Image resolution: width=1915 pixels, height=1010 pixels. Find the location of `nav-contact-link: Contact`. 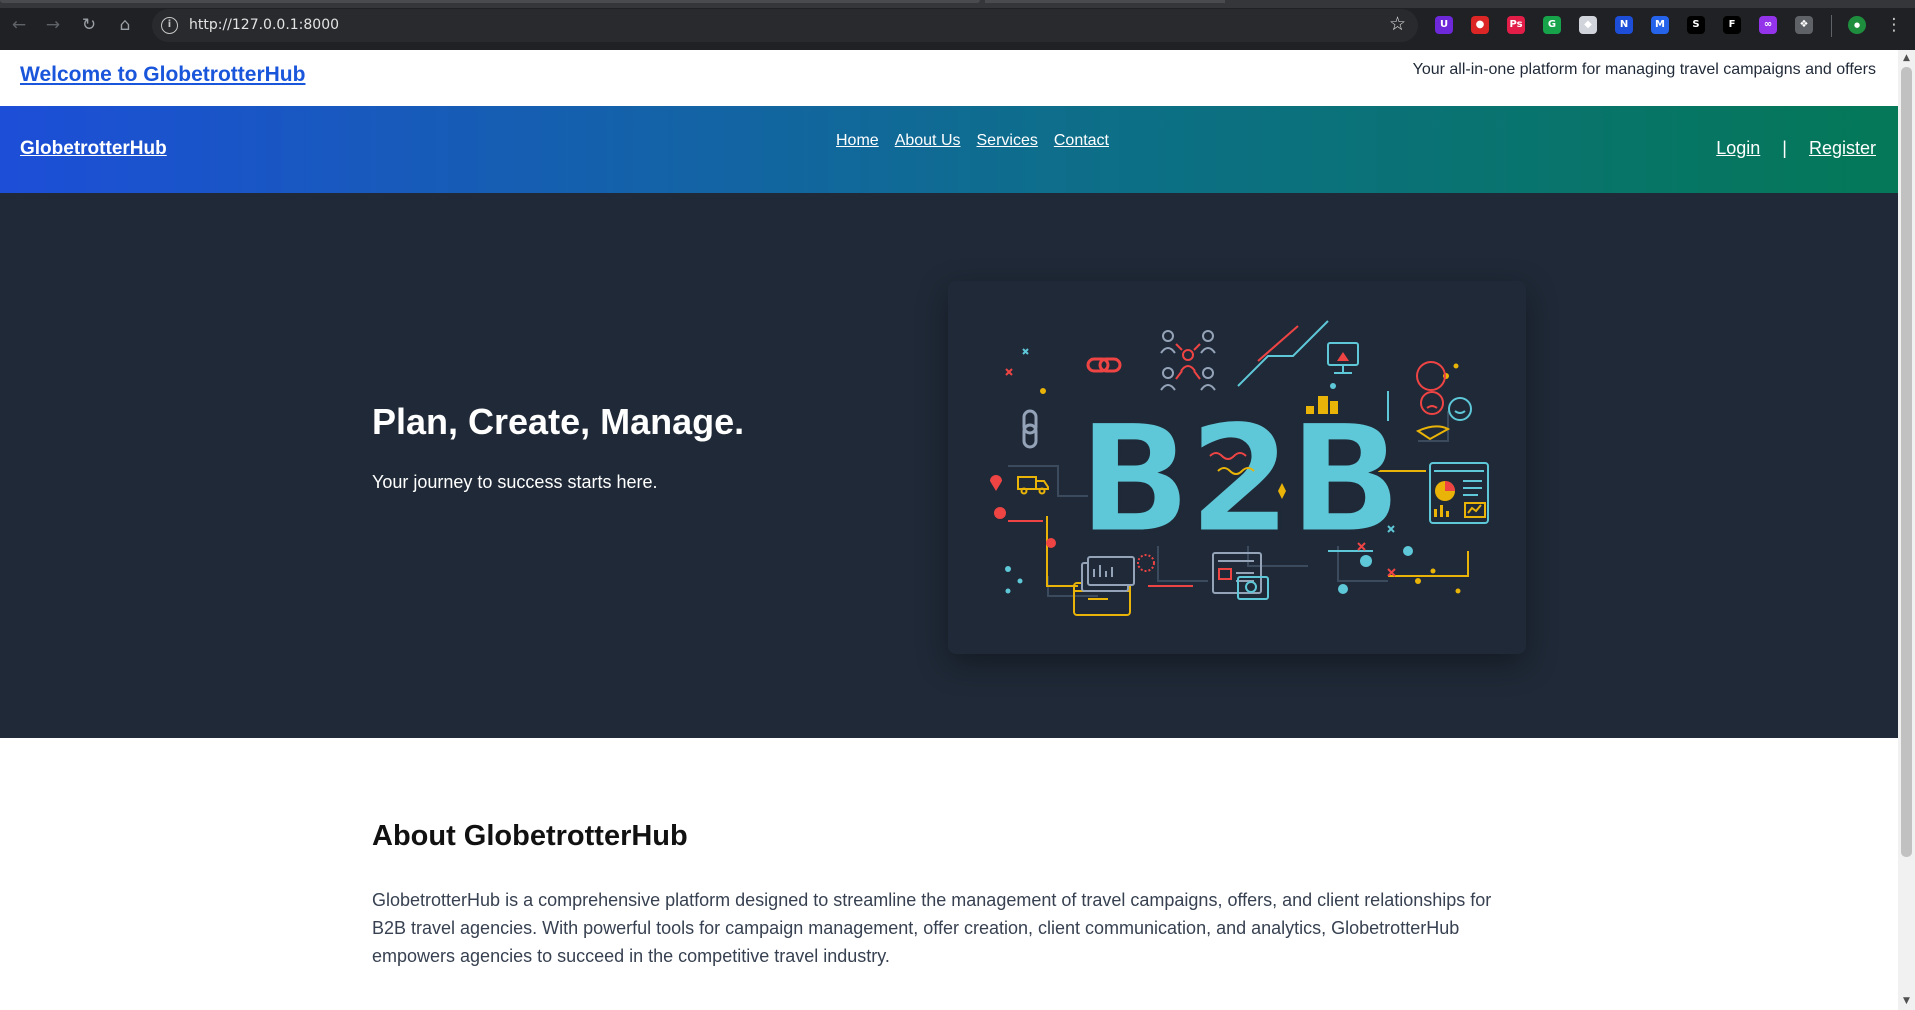

nav-contact-link: Contact is located at coordinates (1081, 141).